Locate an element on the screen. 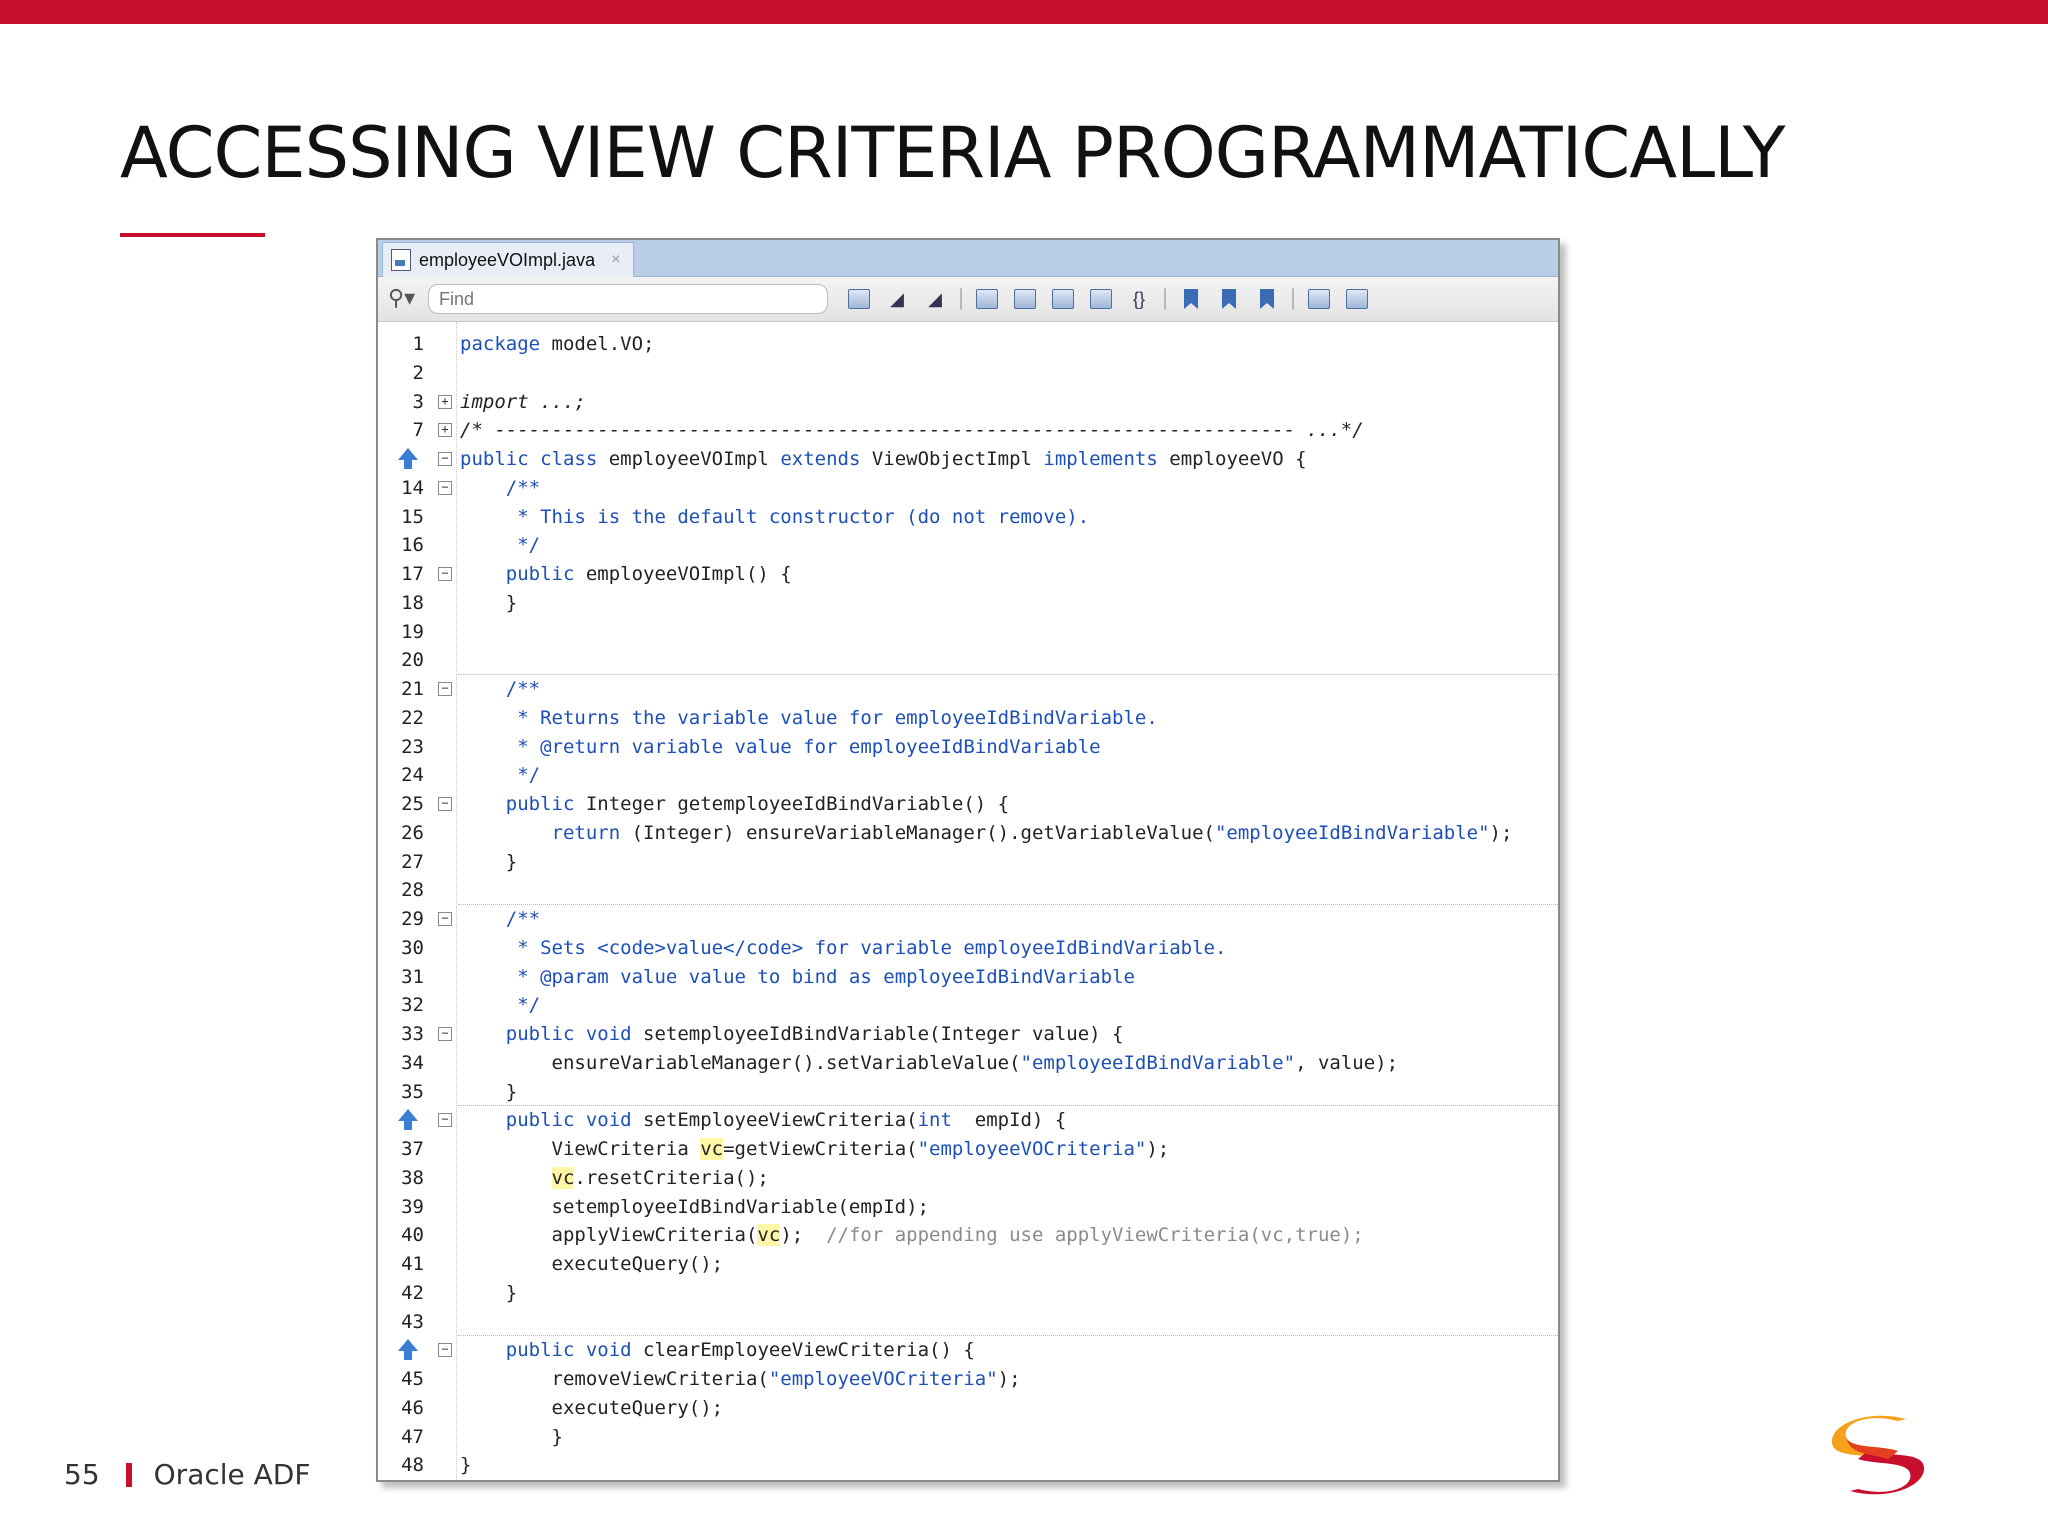 Image resolution: width=2048 pixels, height=1536 pixels. code-line: 27 } is located at coordinates (968, 862).